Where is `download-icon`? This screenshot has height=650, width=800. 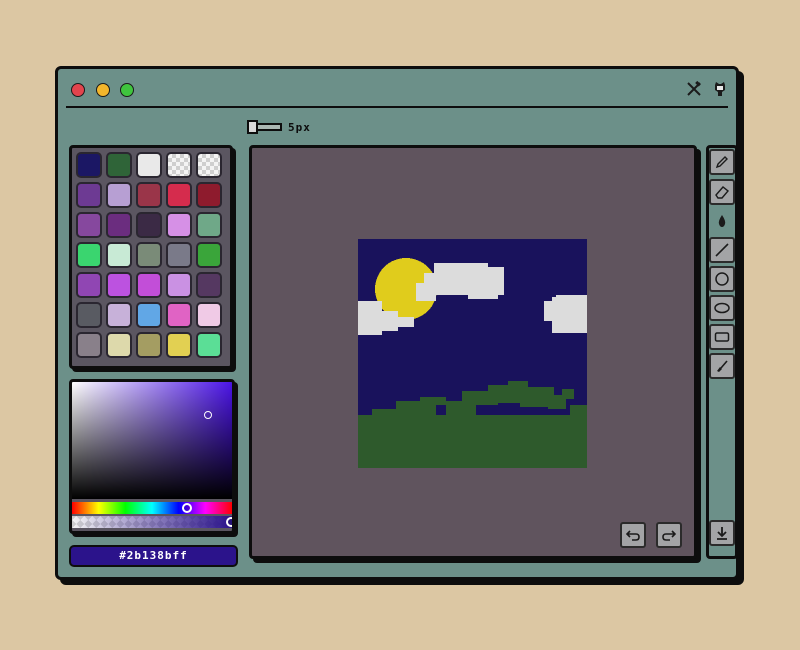 download-icon is located at coordinates (722, 533).